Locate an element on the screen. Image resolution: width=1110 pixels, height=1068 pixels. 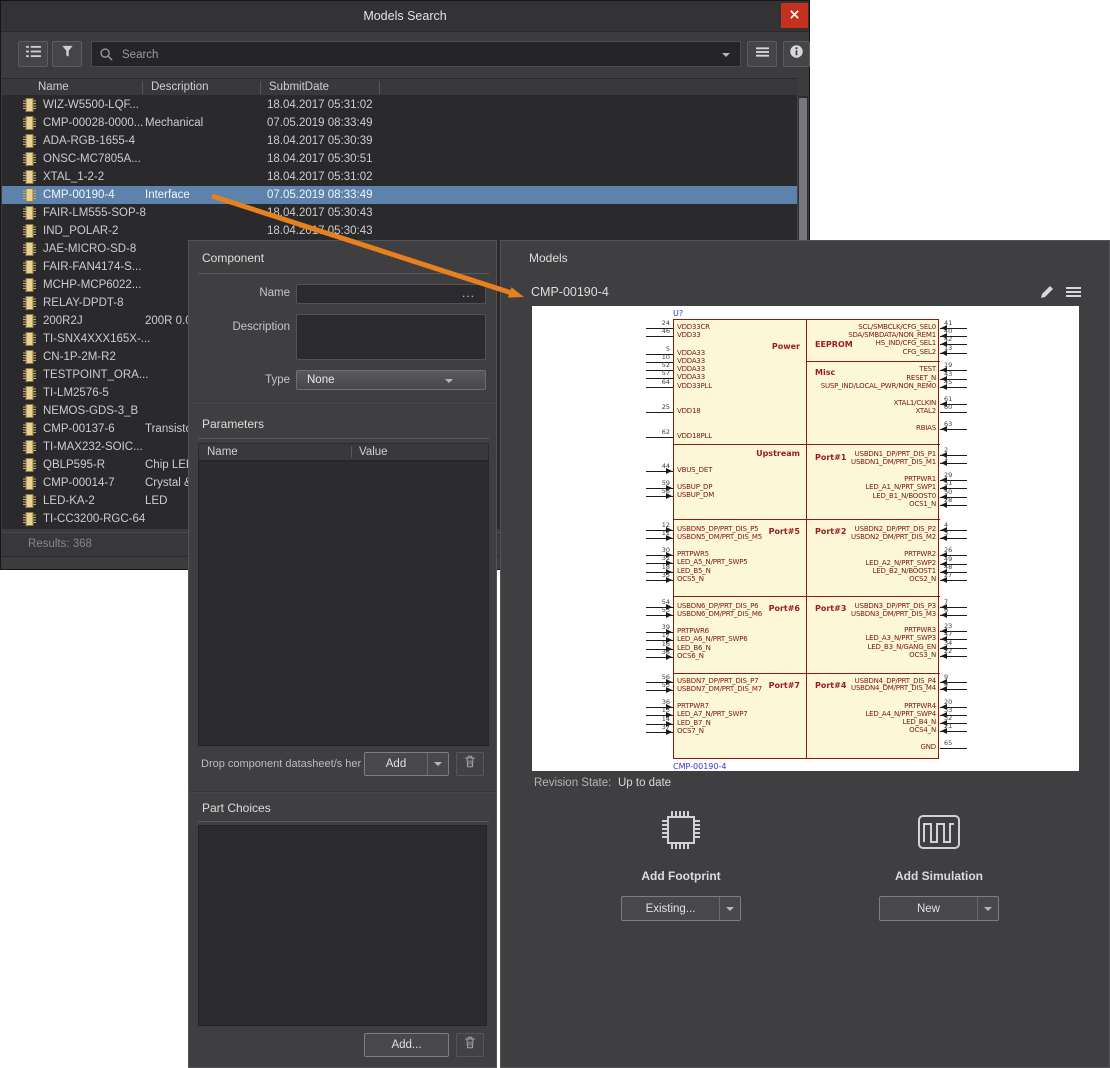
close-button is located at coordinates (794, 15).